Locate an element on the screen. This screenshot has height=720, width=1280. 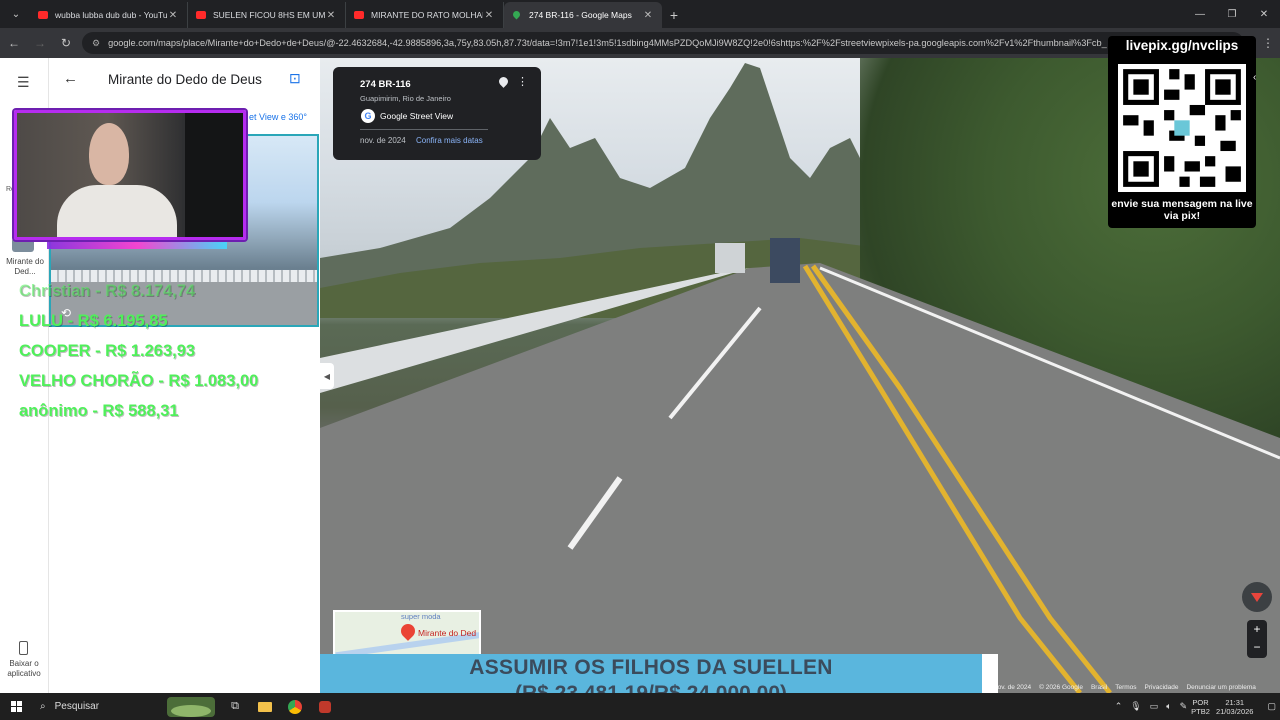
start-button is located at coordinates (16, 706).